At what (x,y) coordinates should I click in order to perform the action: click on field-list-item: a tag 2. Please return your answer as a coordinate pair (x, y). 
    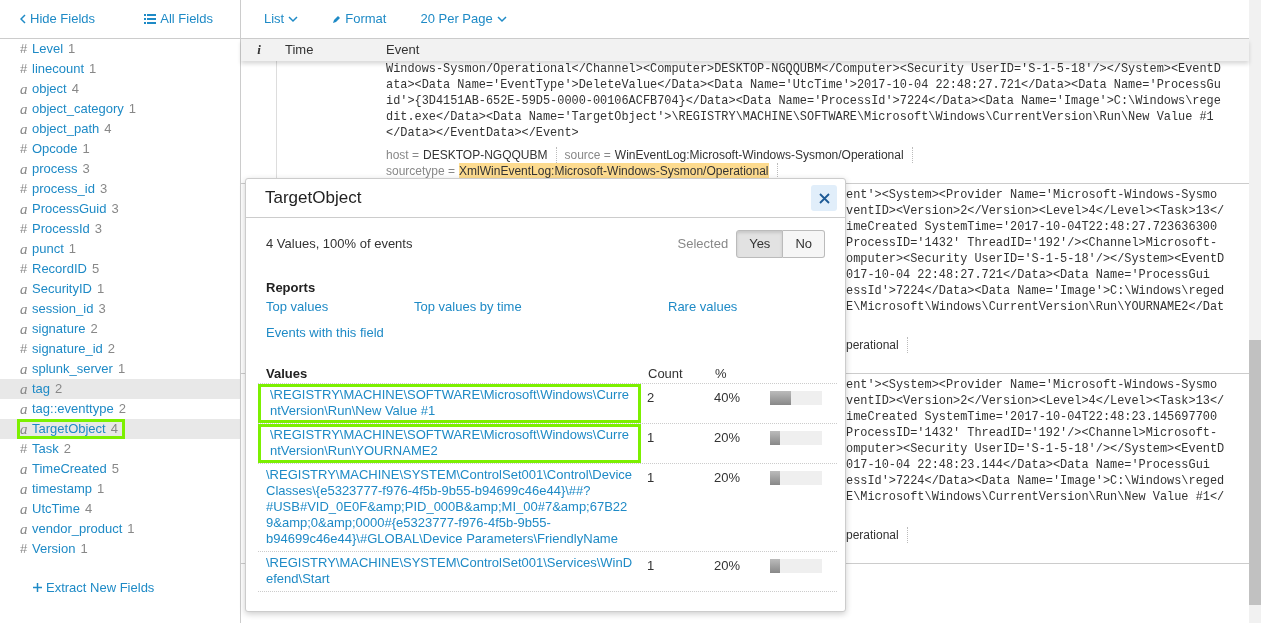
    Looking at the image, I should click on (120, 389).